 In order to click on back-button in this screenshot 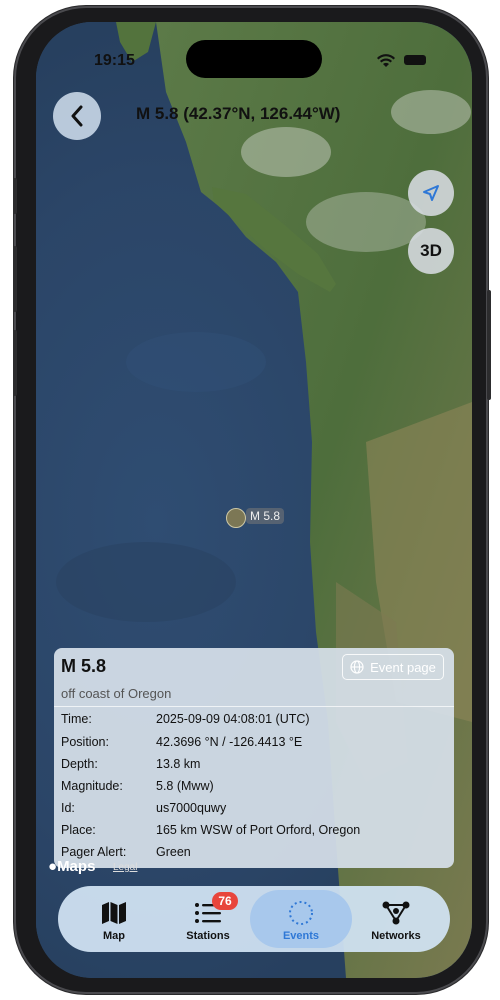, I will do `click(77, 116)`.